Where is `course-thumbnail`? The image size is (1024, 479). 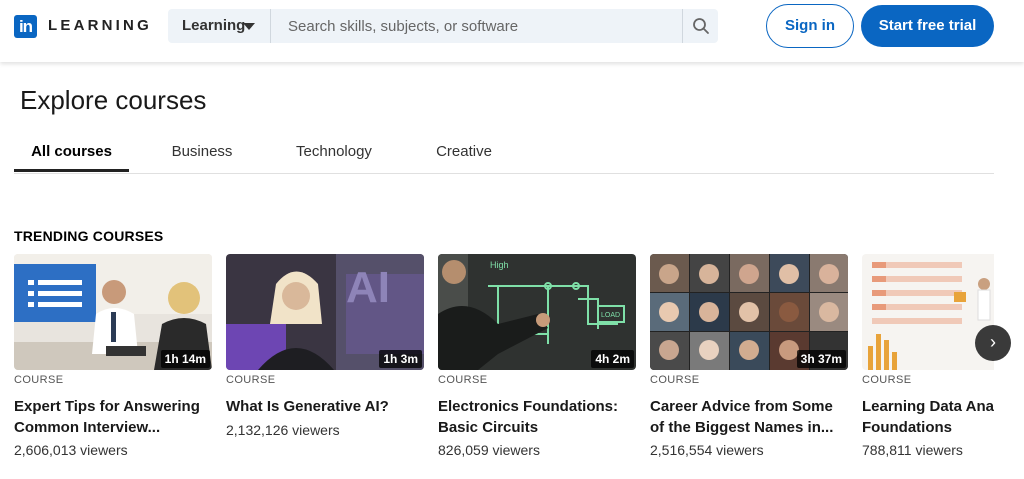 course-thumbnail is located at coordinates (928, 312).